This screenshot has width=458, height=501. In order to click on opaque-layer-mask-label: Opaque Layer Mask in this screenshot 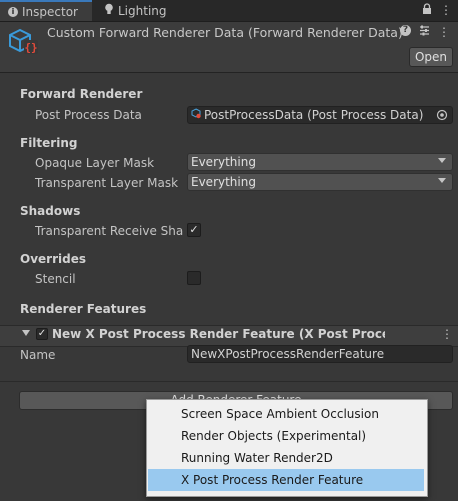, I will do `click(95, 163)`.